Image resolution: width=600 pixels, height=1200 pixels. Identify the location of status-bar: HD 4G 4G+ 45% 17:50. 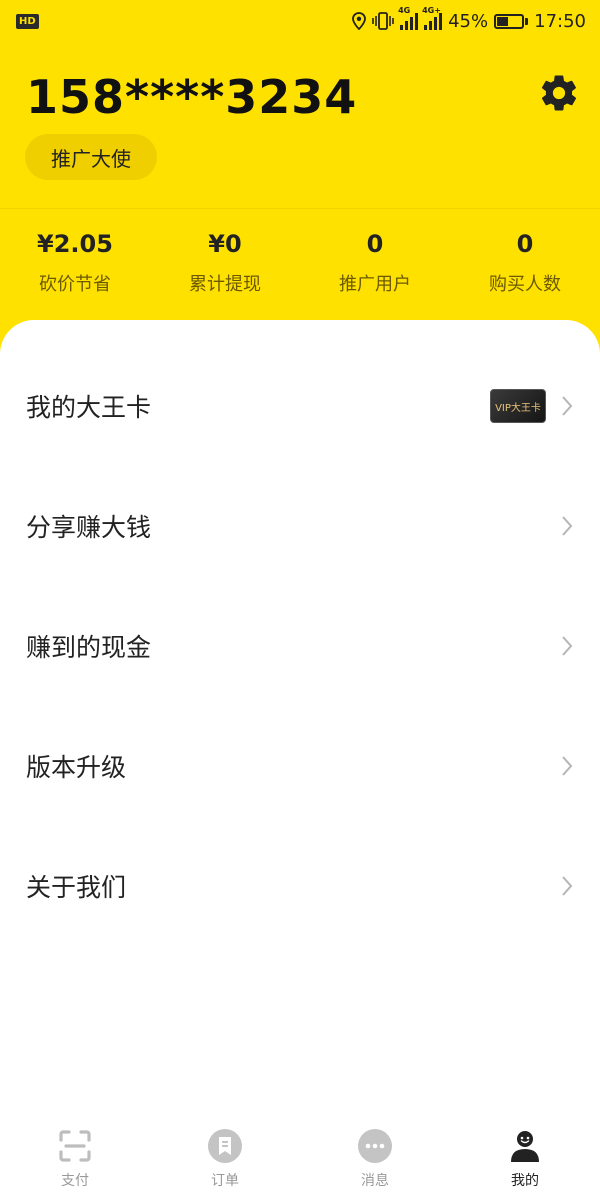
(300, 21).